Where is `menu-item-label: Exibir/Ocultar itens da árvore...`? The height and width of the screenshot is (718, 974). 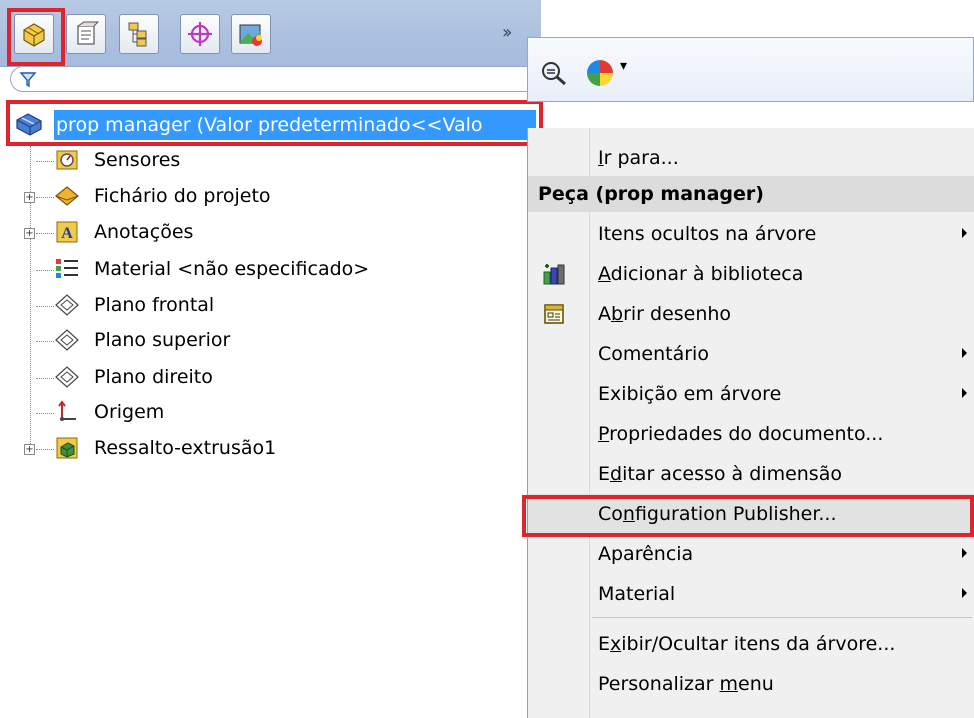 menu-item-label: Exibir/Ocultar itens da árvore... is located at coordinates (747, 644).